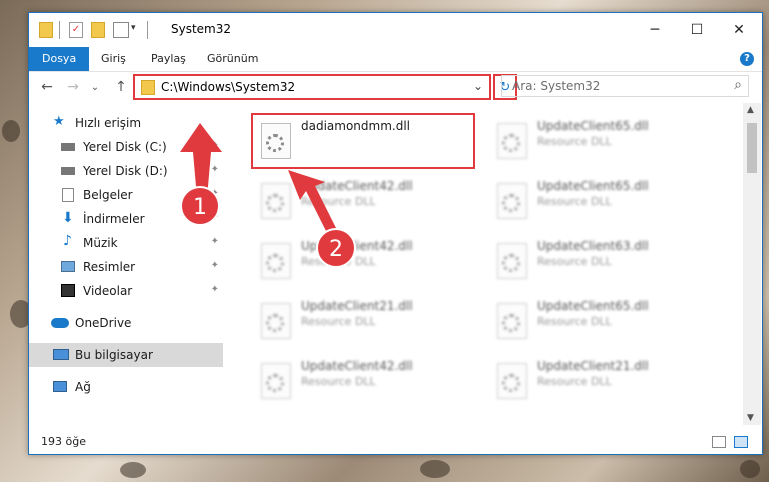 This screenshot has width=769, height=482. Describe the element at coordinates (336, 248) in the screenshot. I see `step-badge-2: 2` at that location.